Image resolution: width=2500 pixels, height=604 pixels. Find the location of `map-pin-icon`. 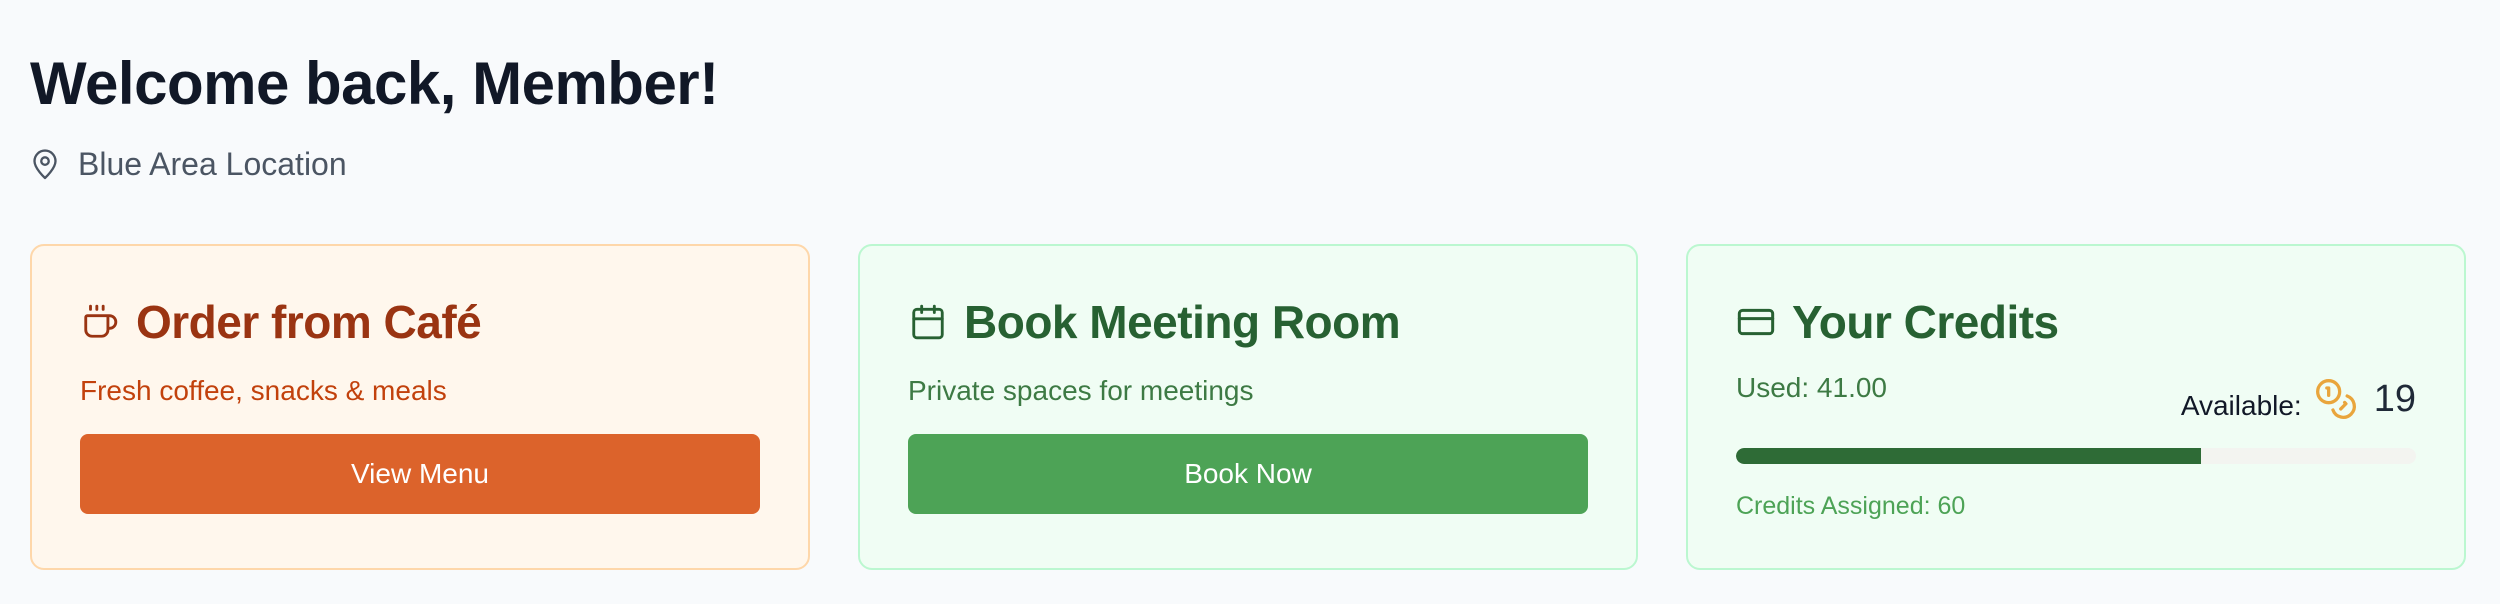

map-pin-icon is located at coordinates (45, 164).